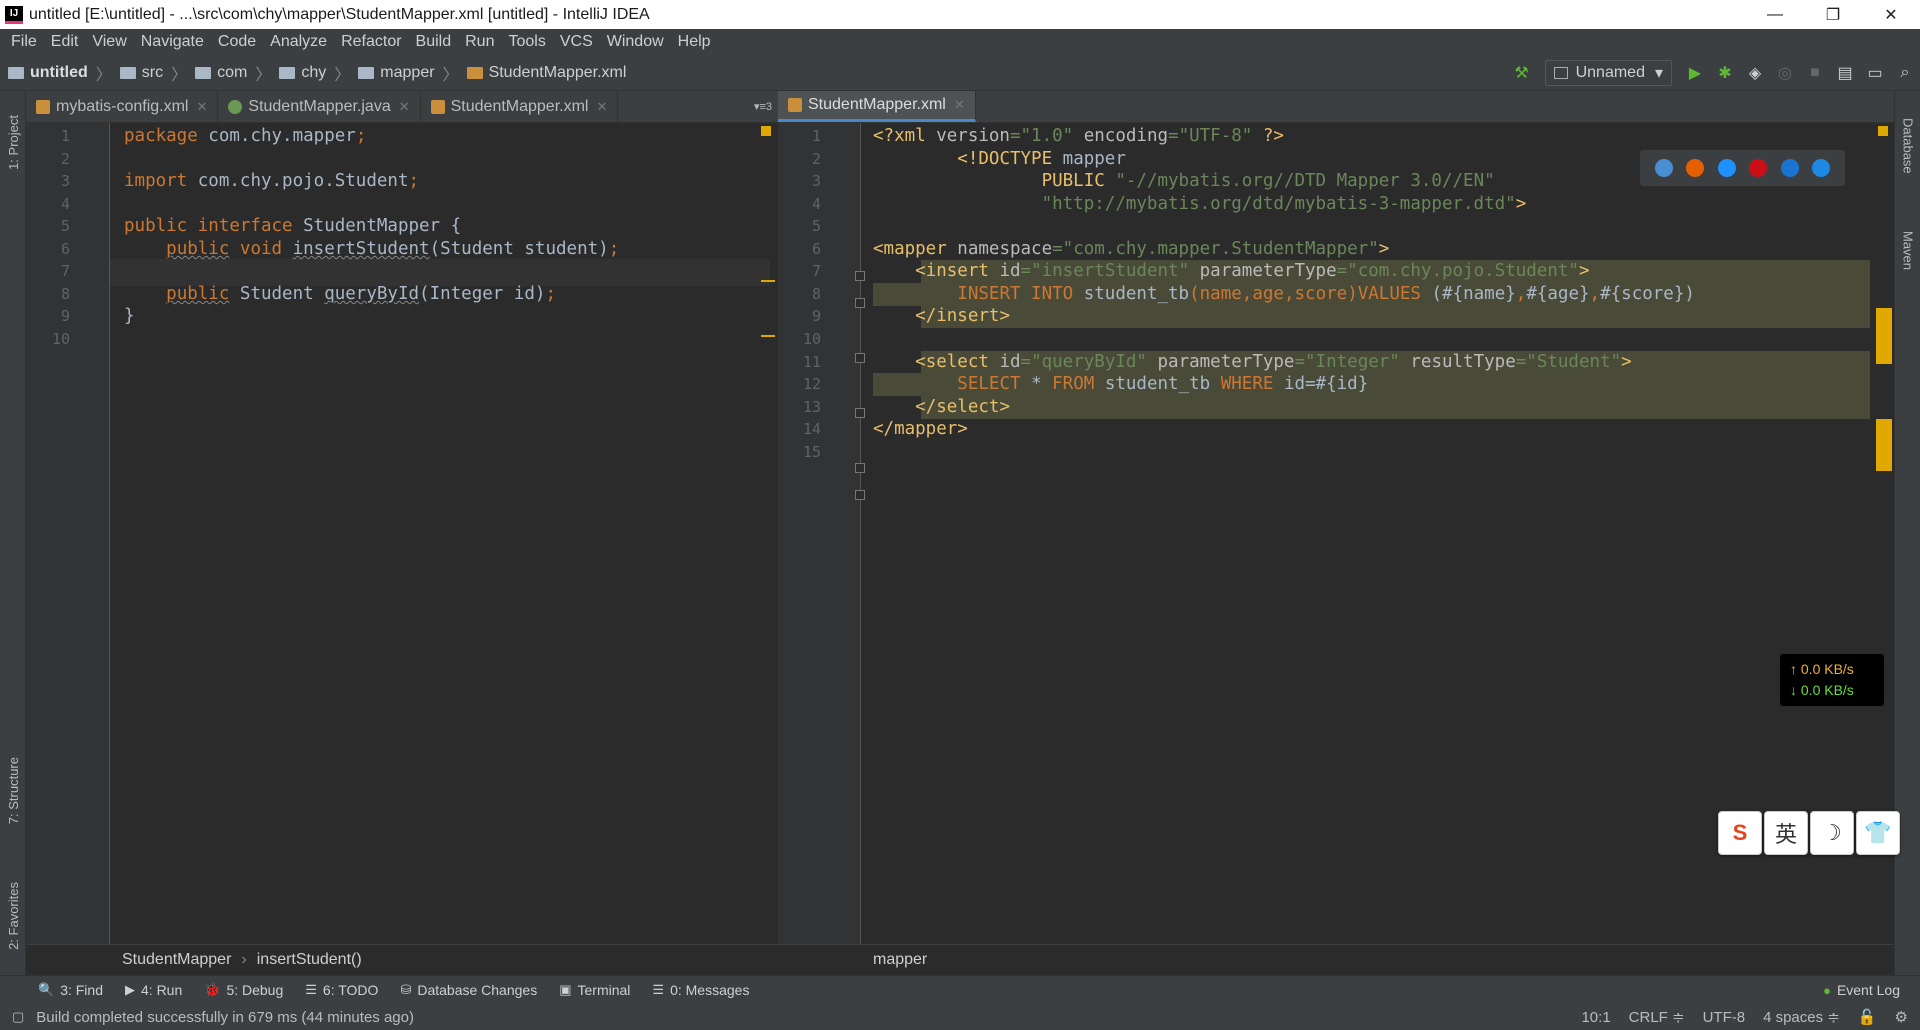 The image size is (1920, 1030). Describe the element at coordinates (1845, 73) in the screenshot. I see `project-structure-icon: ▤` at that location.